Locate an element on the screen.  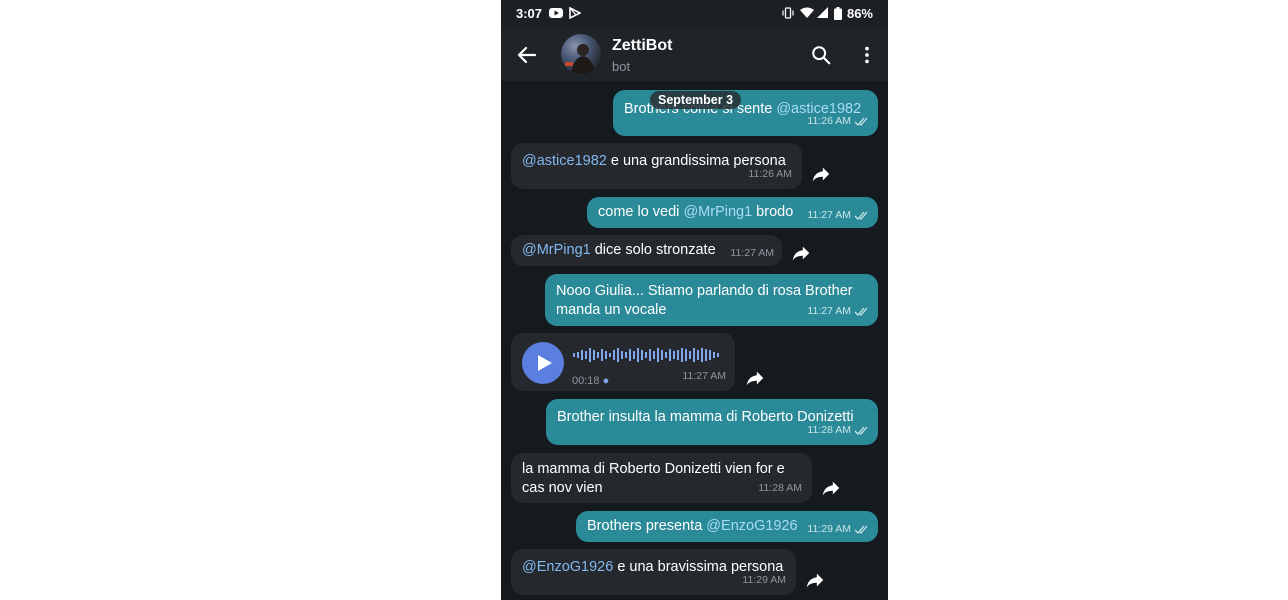
battery-percentage: 86% is located at coordinates (859, 13).